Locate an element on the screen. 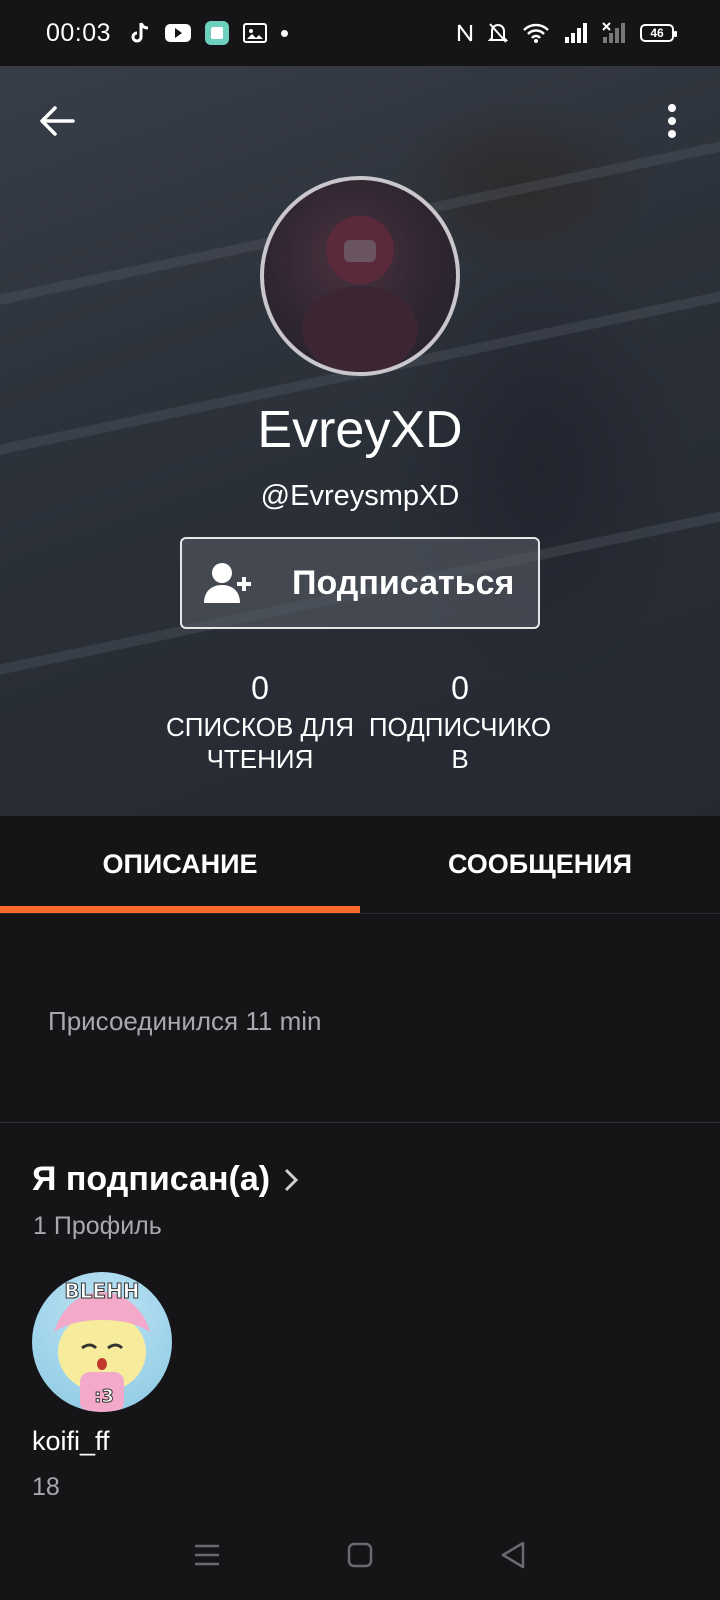  youtube-icon is located at coordinates (178, 33).